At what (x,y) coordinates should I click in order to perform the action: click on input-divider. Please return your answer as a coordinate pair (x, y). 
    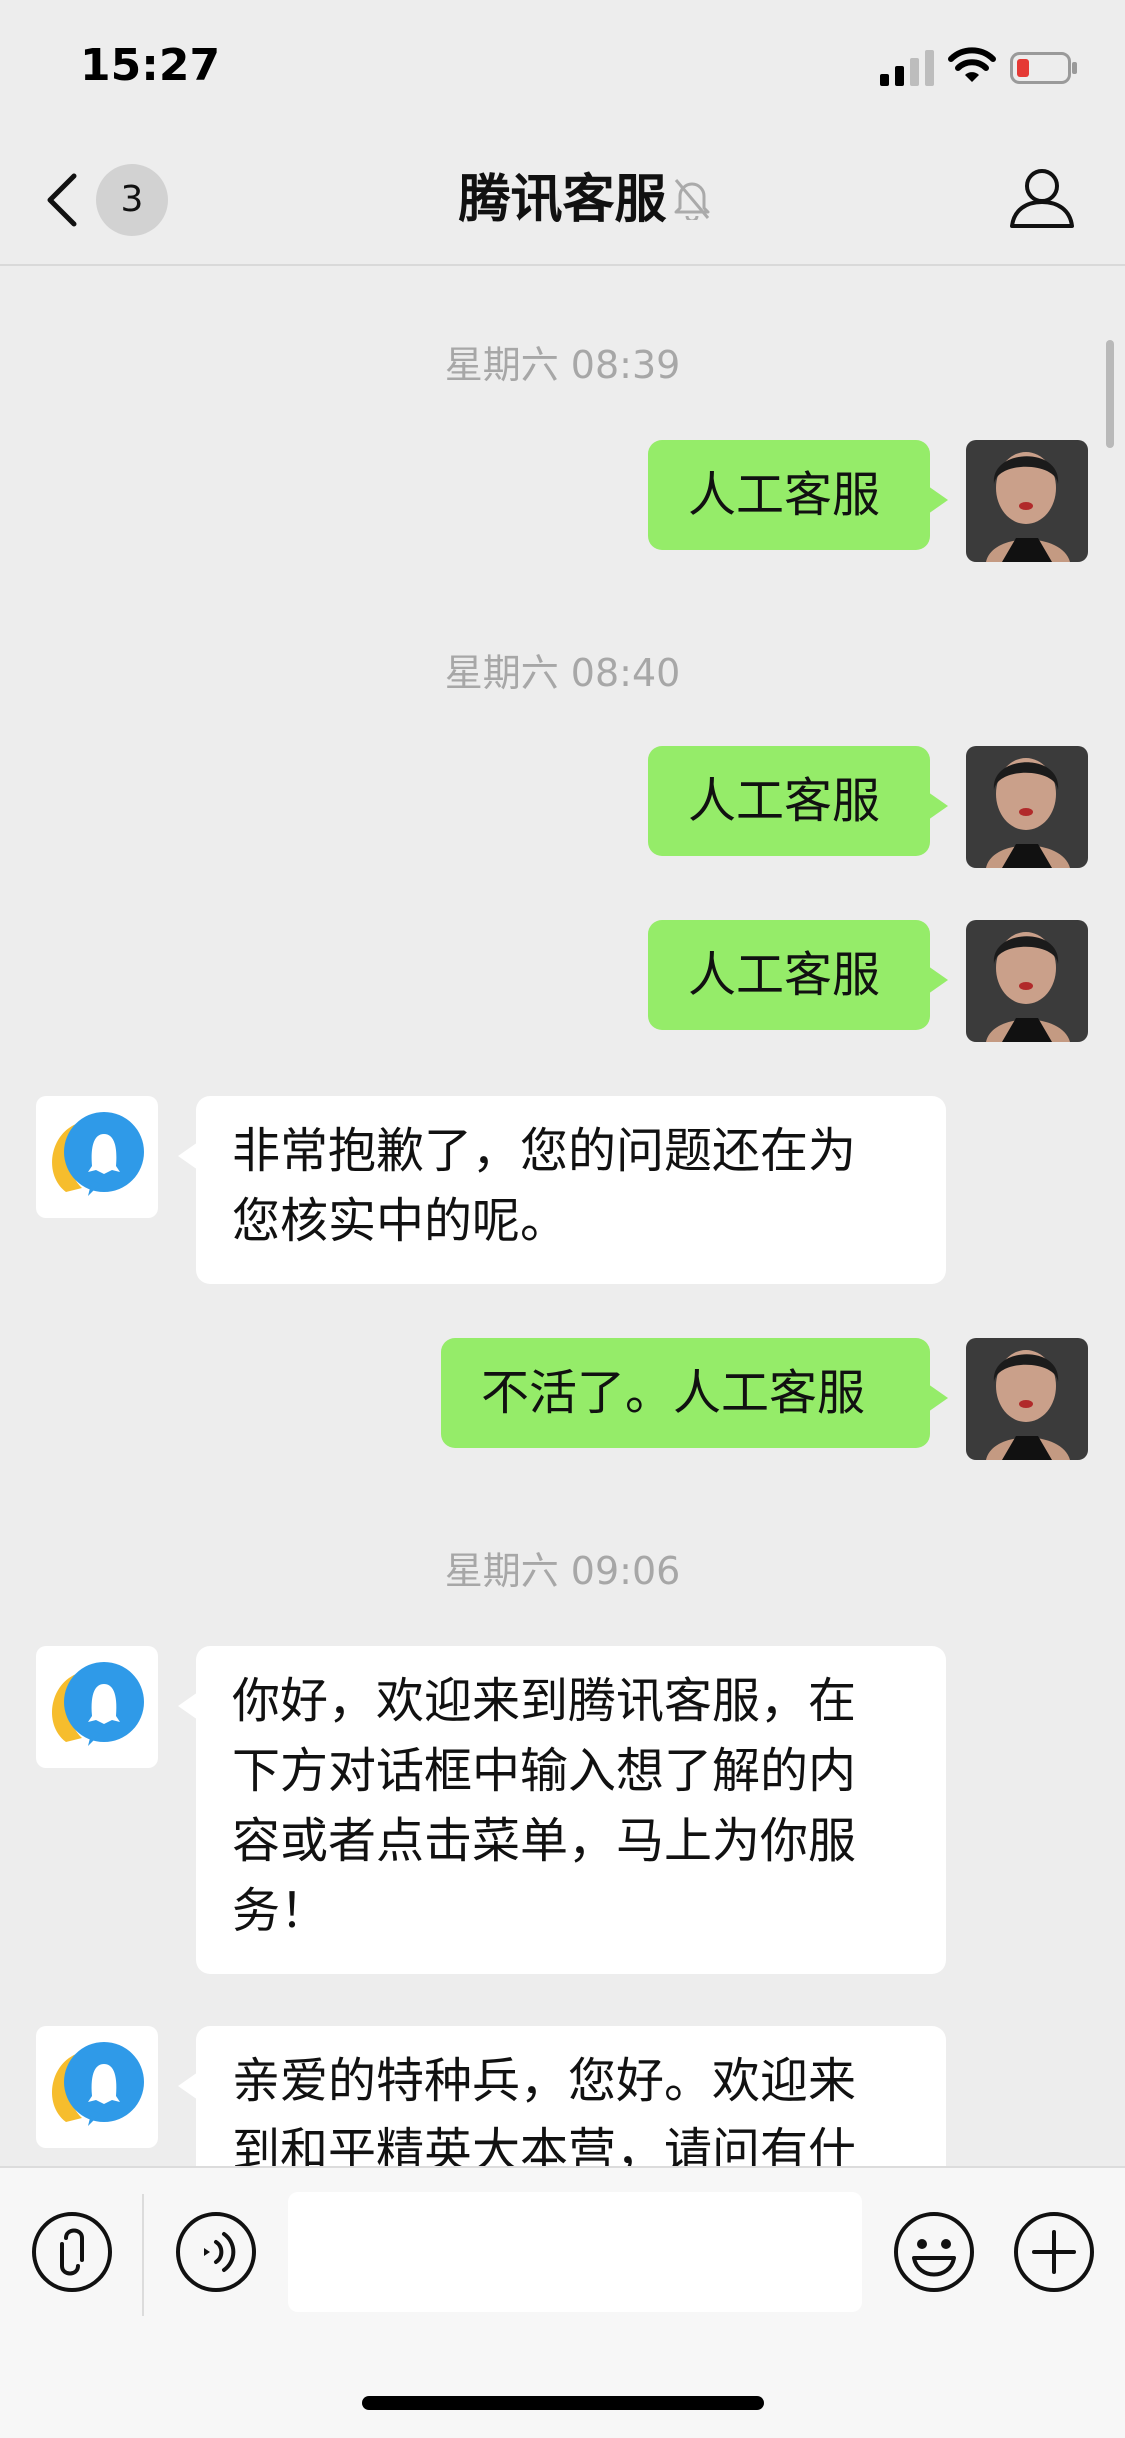
    Looking at the image, I should click on (143, 2255).